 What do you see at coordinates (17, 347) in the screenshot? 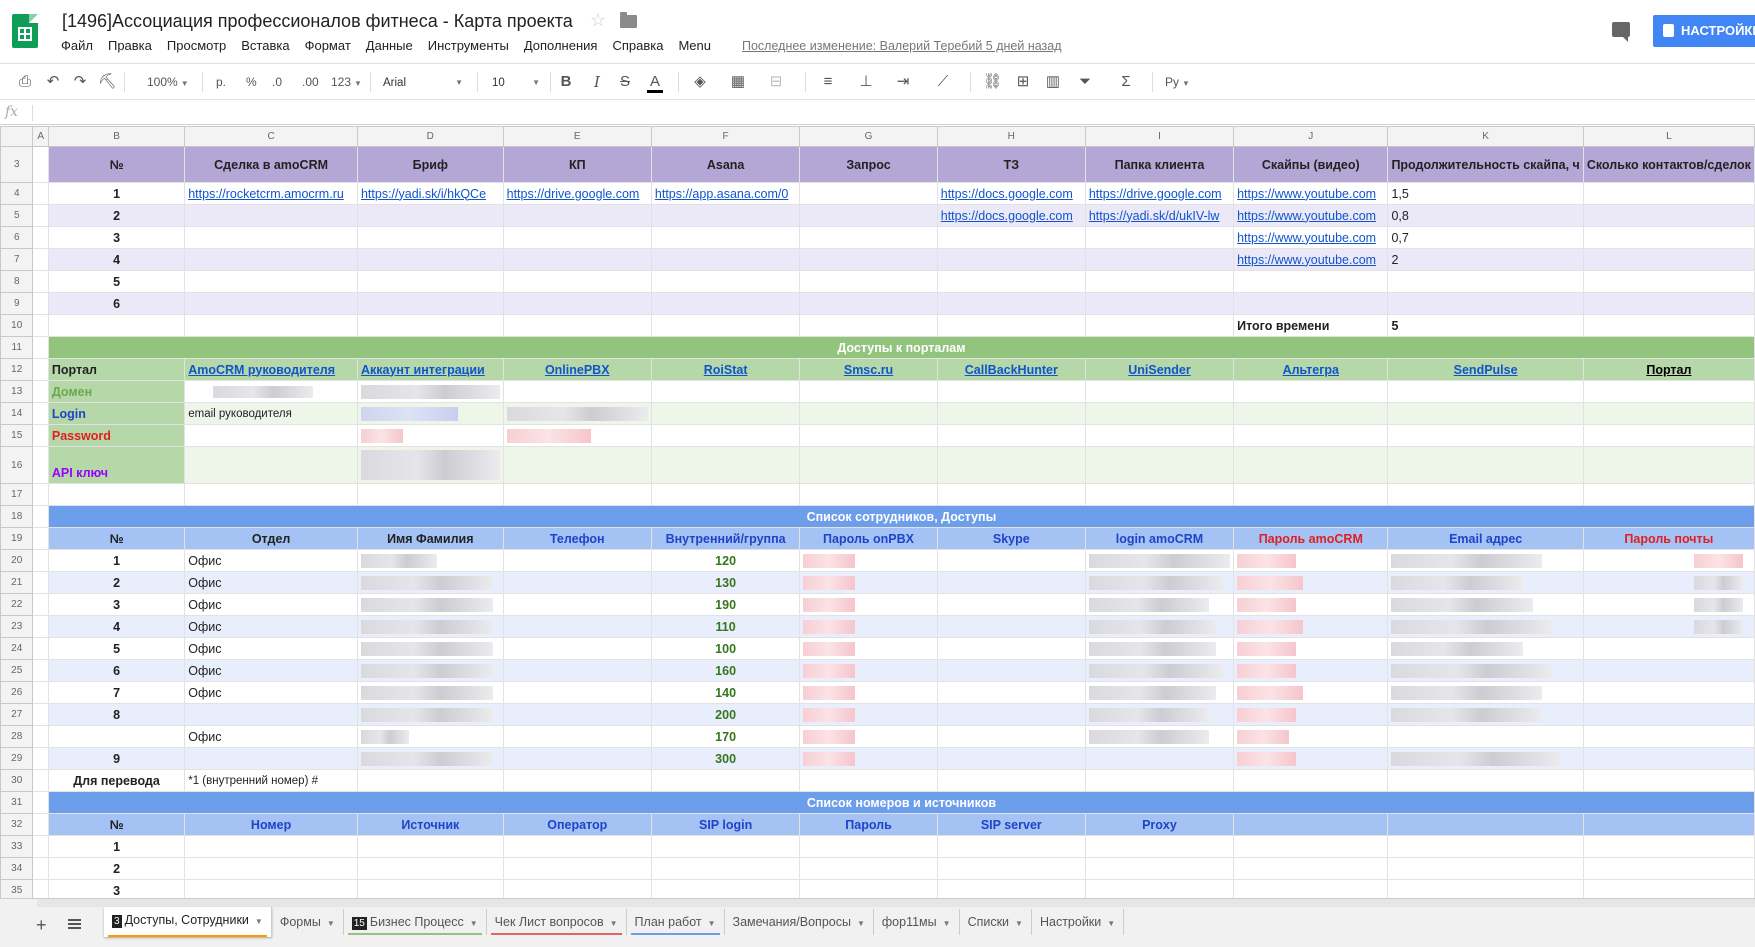
I see `row-header: 11` at bounding box center [17, 347].